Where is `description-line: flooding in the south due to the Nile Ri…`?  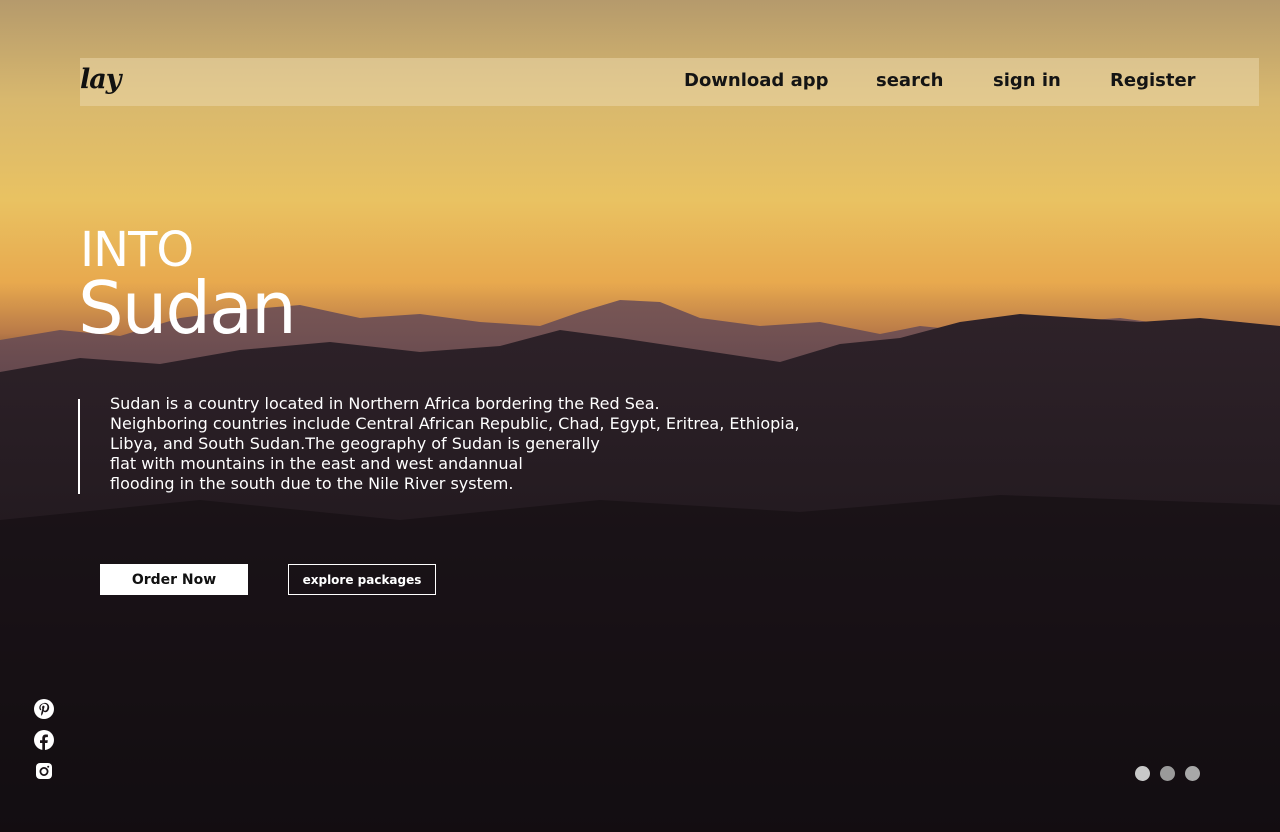
description-line: flooding in the south due to the Nile Ri… is located at coordinates (312, 483).